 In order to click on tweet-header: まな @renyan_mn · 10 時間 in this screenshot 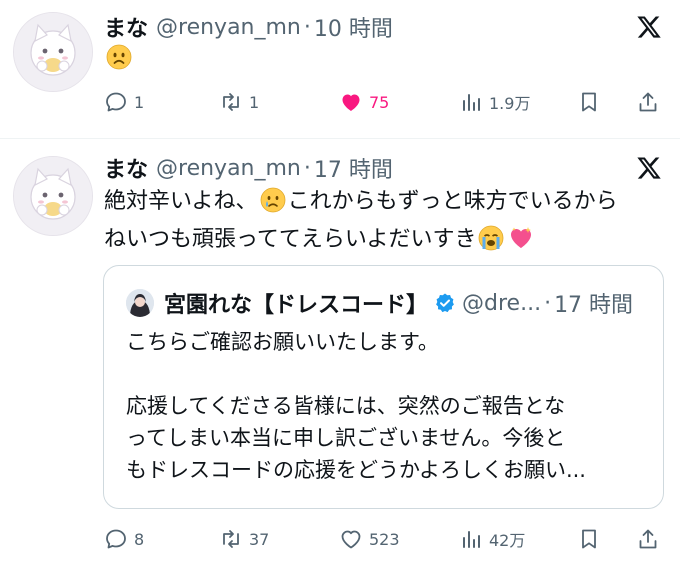, I will do `click(248, 27)`.